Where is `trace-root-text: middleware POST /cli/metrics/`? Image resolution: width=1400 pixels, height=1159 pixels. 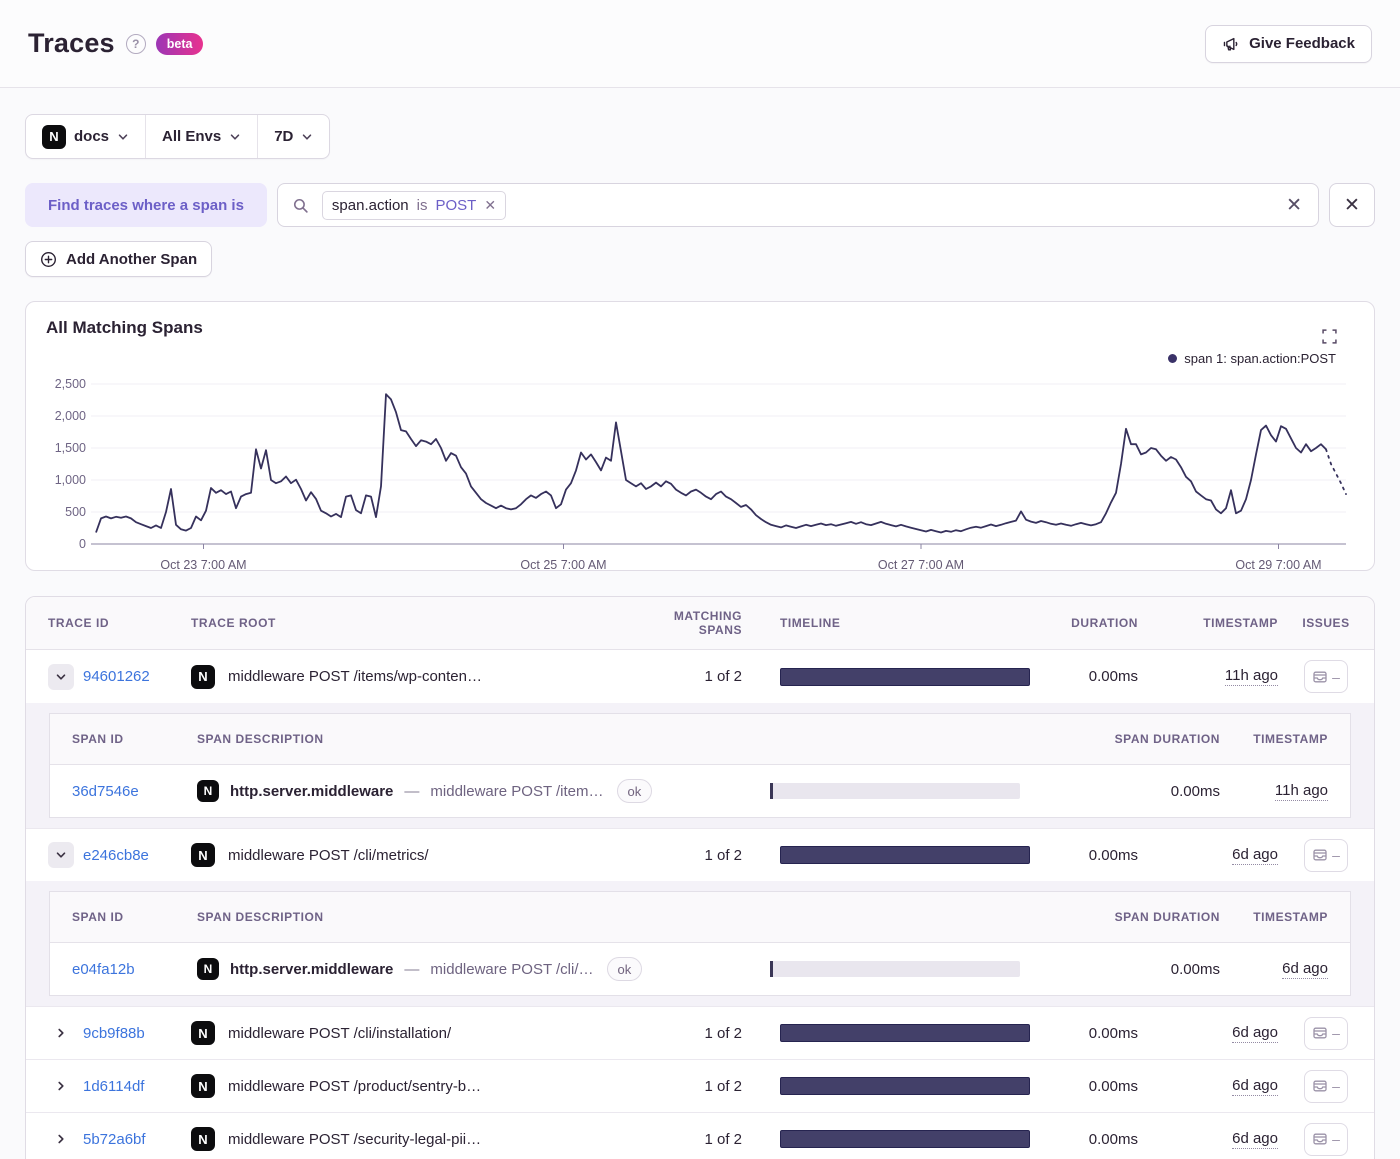
trace-root-text: middleware POST /cli/metrics/ is located at coordinates (328, 855).